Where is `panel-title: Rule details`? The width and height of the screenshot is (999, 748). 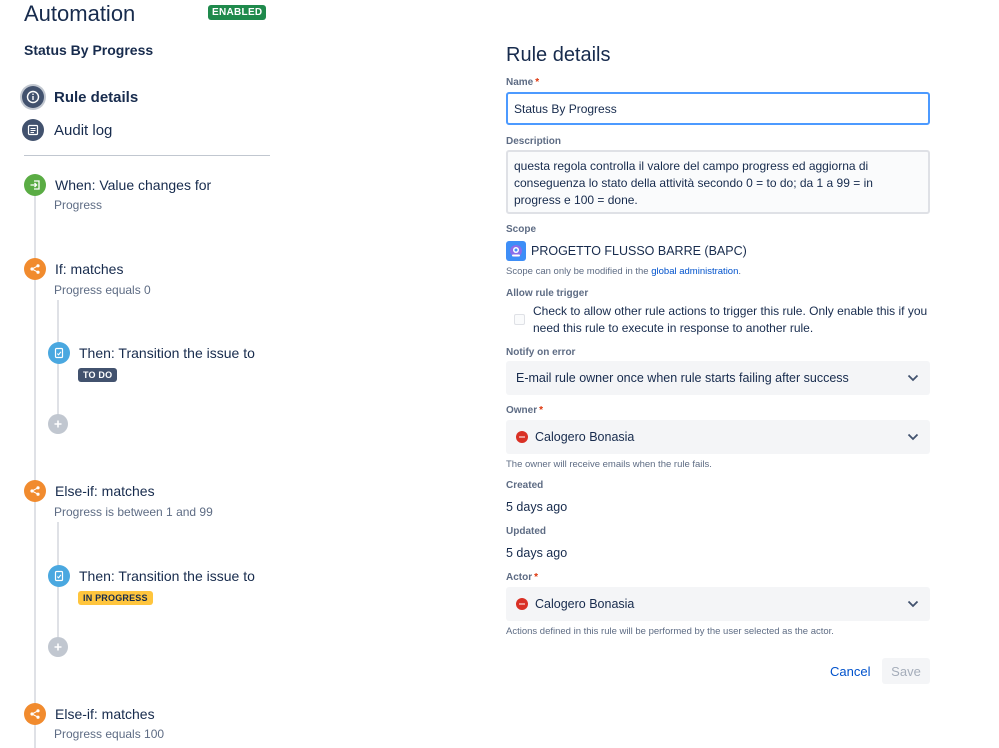 panel-title: Rule details is located at coordinates (558, 55).